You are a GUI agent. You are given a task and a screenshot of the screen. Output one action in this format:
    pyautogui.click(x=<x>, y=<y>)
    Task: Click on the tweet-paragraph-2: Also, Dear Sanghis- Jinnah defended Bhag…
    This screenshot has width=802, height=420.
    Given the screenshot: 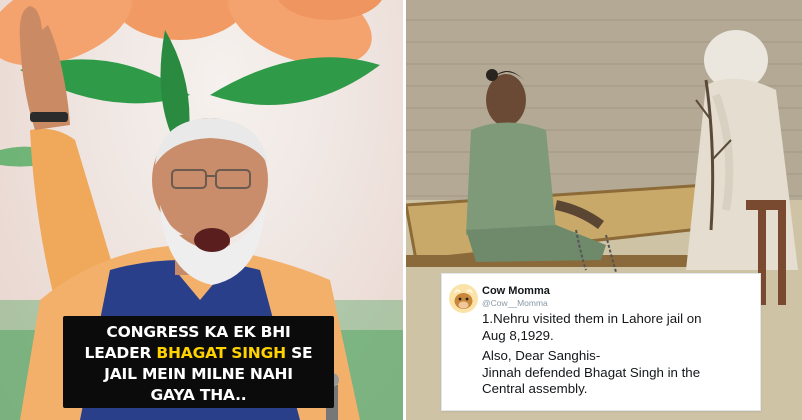 What is the action you would take?
    pyautogui.click(x=619, y=373)
    